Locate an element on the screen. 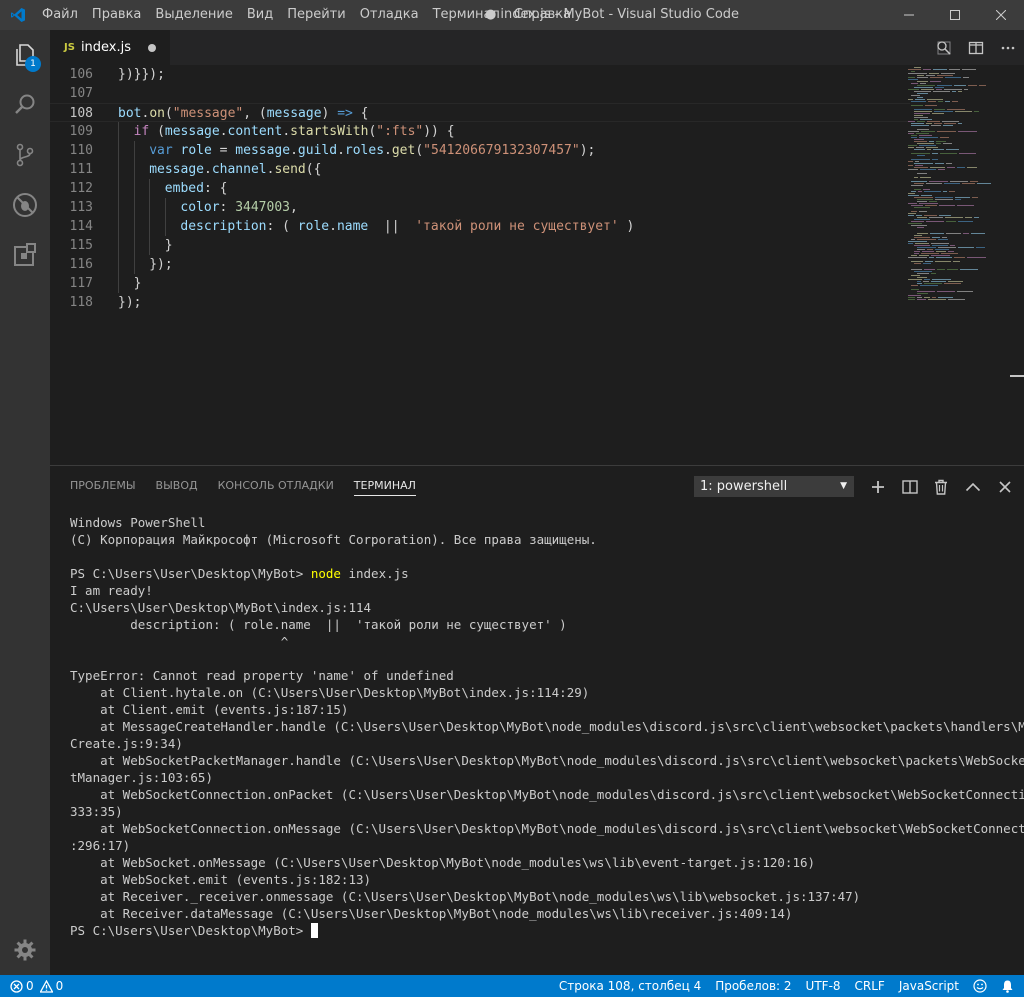 The height and width of the screenshot is (997, 1024). code-line: 118}); is located at coordinates (480, 302).